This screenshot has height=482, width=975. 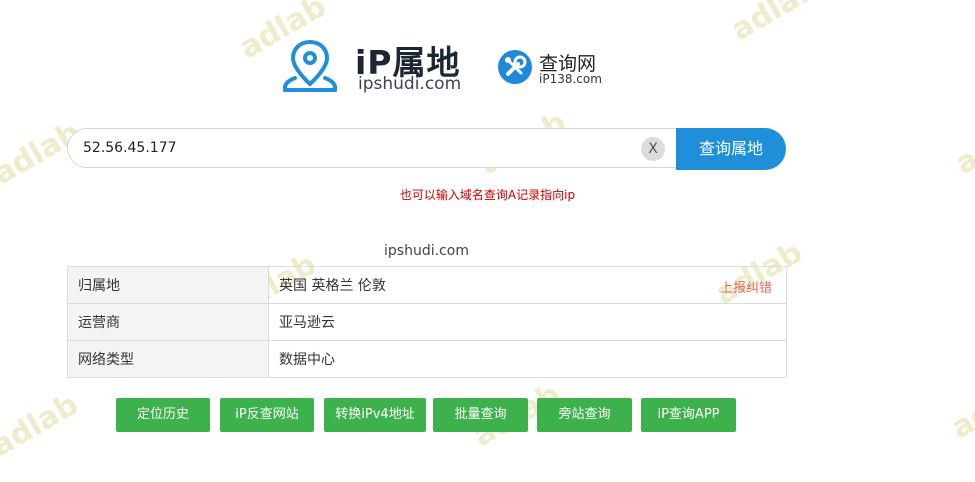 What do you see at coordinates (410, 84) in the screenshot?
I see `logo-subtitle: ipshudi.com` at bounding box center [410, 84].